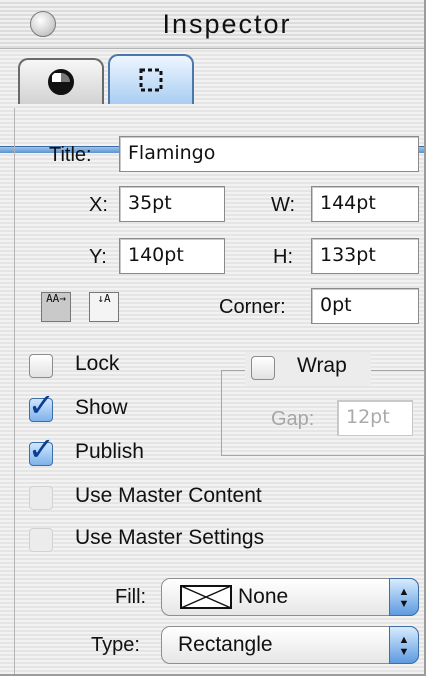  What do you see at coordinates (263, 596) in the screenshot?
I see `fill-value: None` at bounding box center [263, 596].